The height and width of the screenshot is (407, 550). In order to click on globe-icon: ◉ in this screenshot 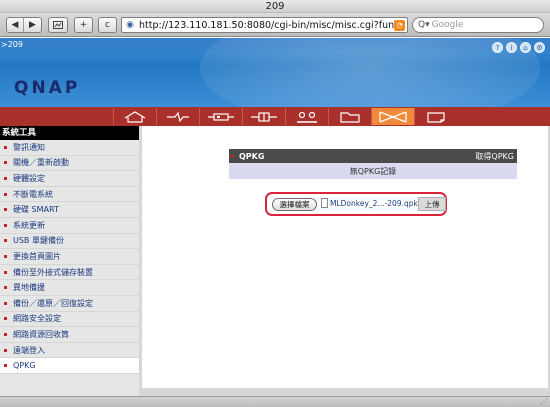, I will do `click(130, 25)`.